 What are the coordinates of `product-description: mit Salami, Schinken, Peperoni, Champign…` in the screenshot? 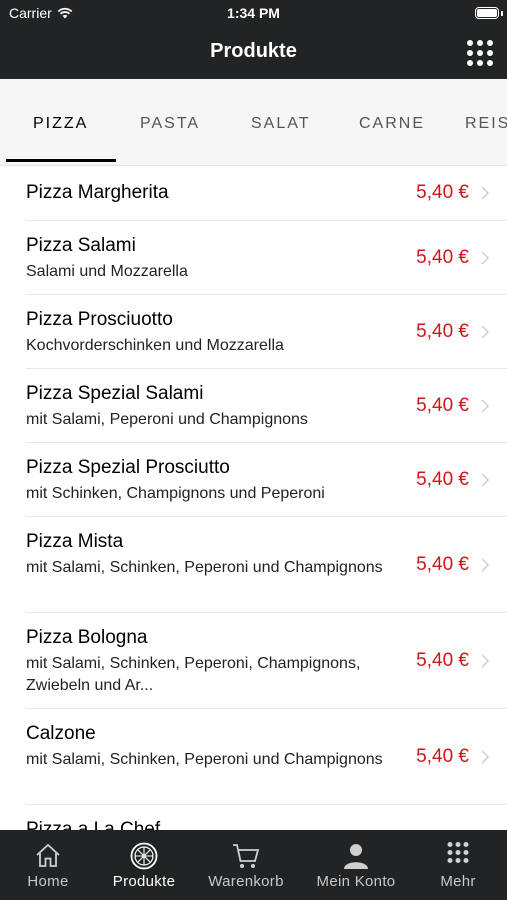 It's located at (193, 674).